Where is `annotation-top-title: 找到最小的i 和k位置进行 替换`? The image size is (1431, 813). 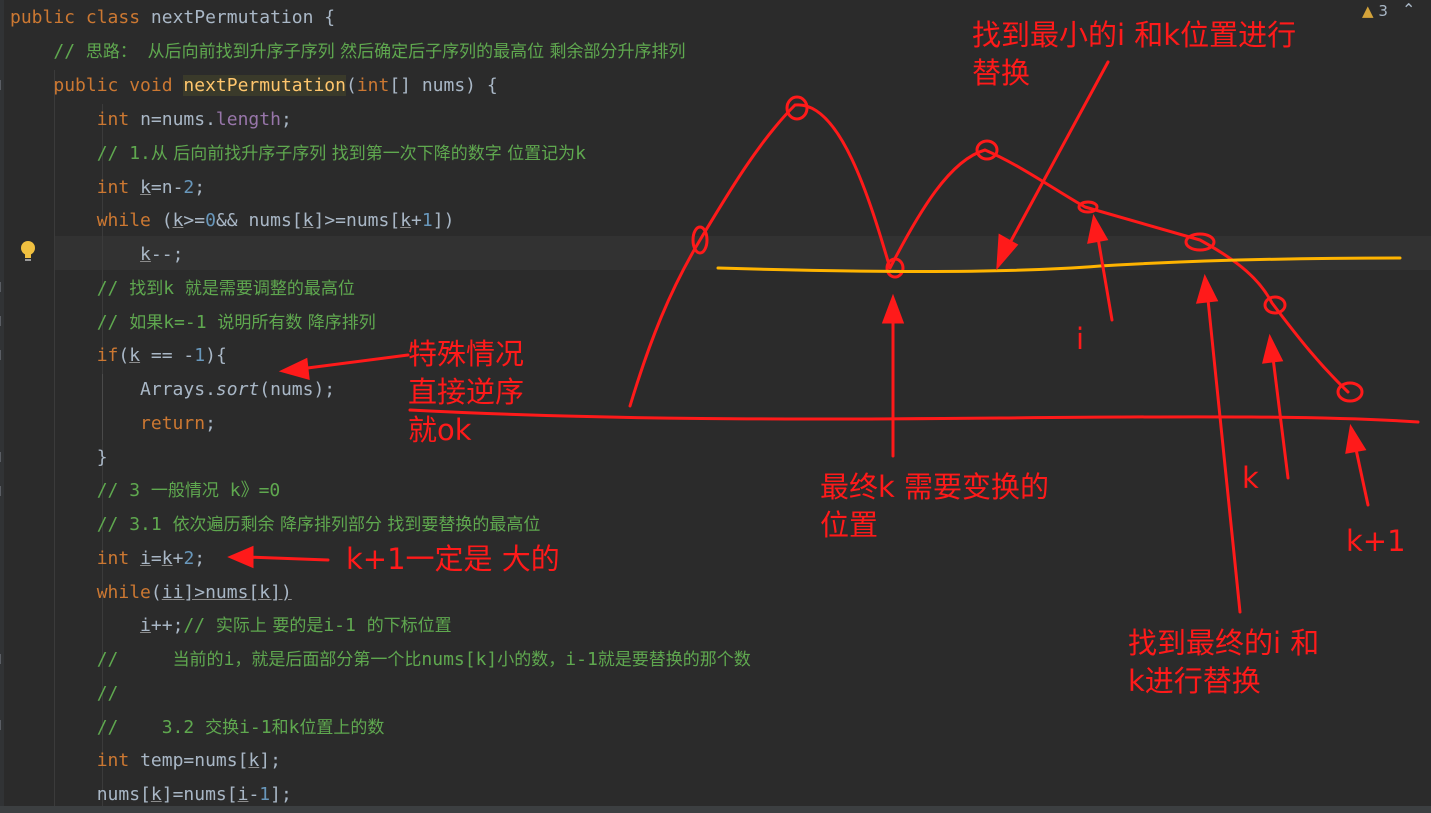 annotation-top-title: 找到最小的i 和k位置进行 替换 is located at coordinates (1134, 54).